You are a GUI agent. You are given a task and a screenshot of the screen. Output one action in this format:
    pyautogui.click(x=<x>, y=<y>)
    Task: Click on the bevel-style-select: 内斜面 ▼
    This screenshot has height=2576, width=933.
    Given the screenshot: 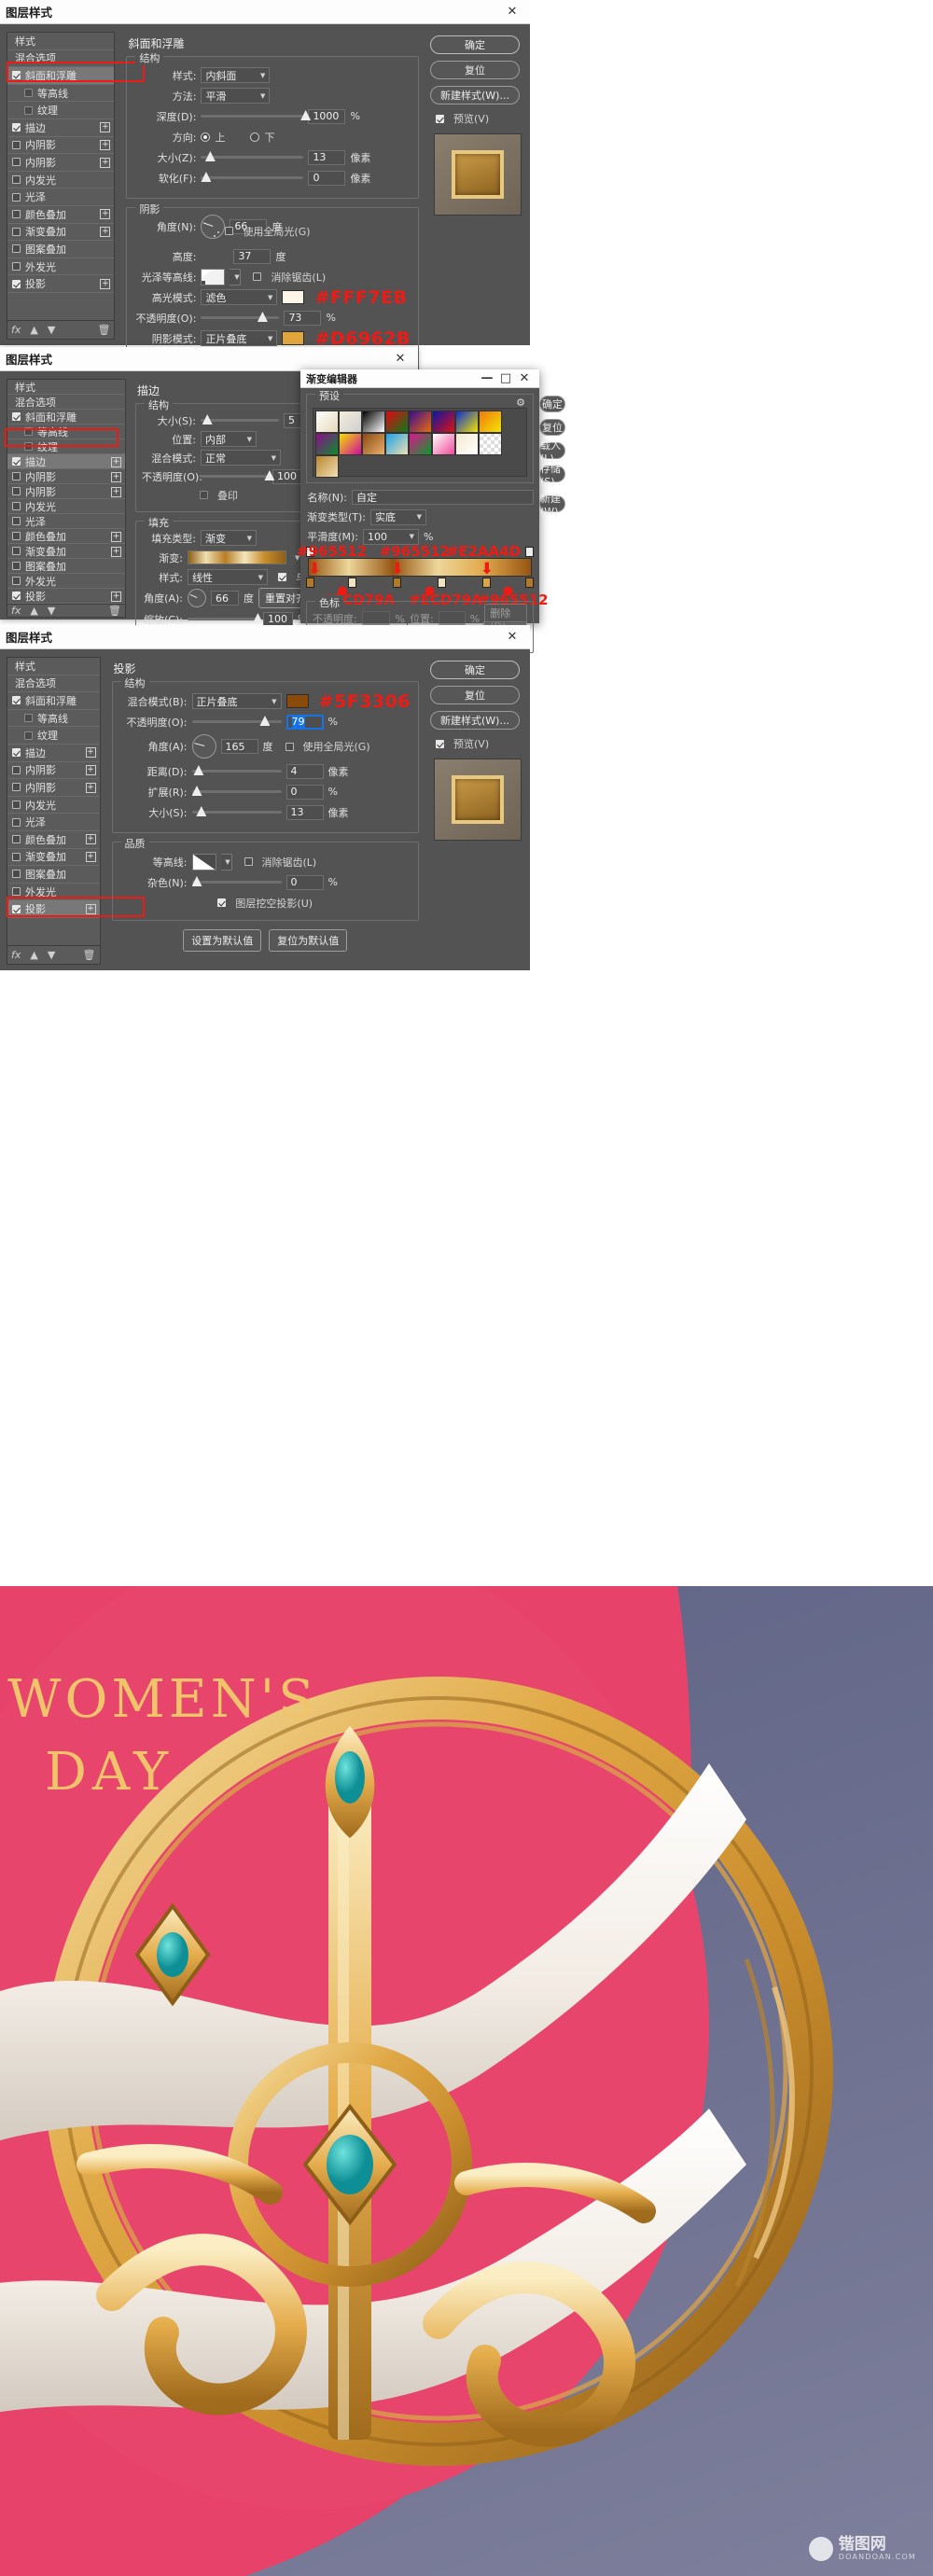 What is the action you would take?
    pyautogui.click(x=236, y=75)
    